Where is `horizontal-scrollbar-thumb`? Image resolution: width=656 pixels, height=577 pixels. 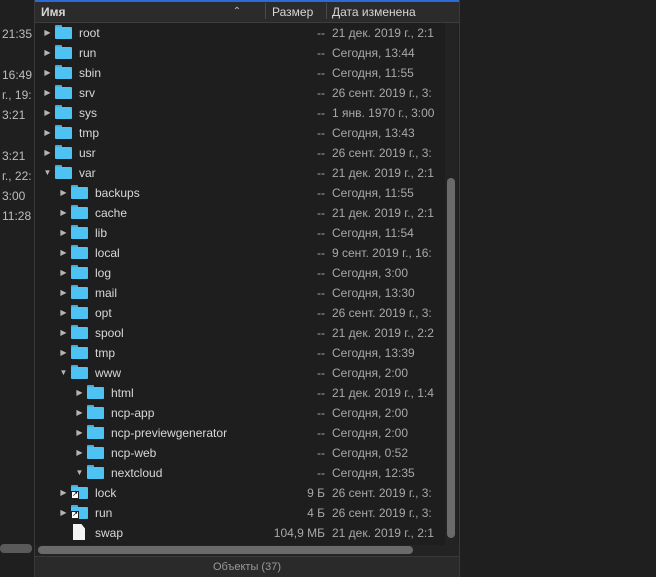
horizontal-scrollbar-thumb is located at coordinates (225, 550).